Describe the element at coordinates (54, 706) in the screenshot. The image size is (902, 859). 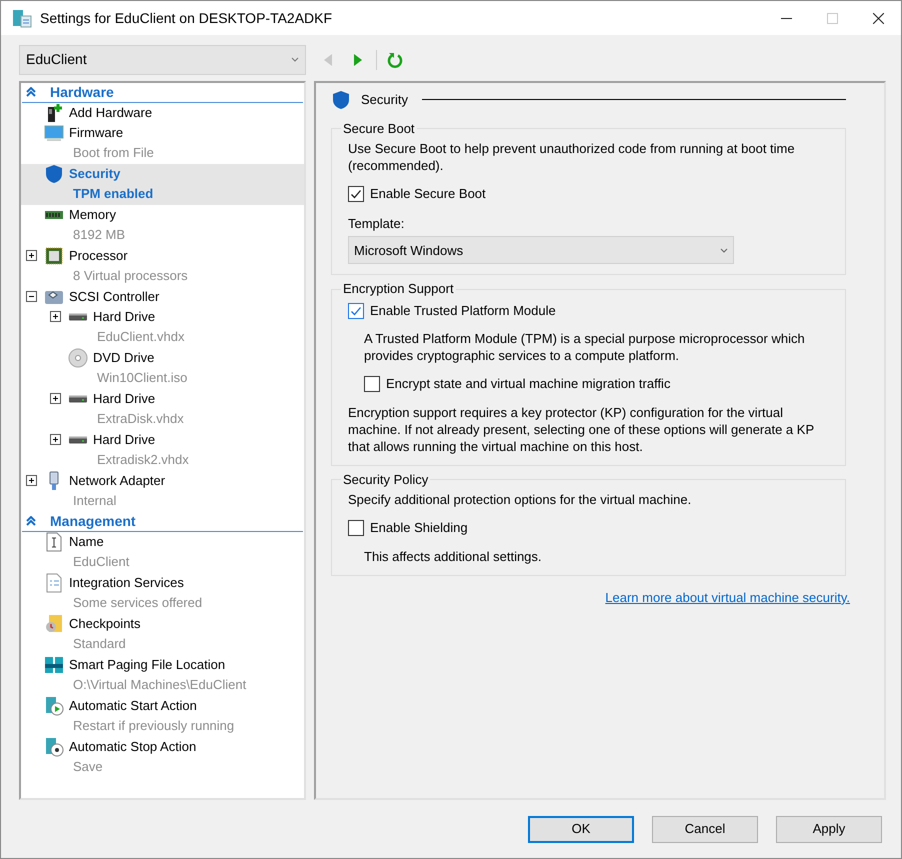
I see `play-document-icon` at that location.